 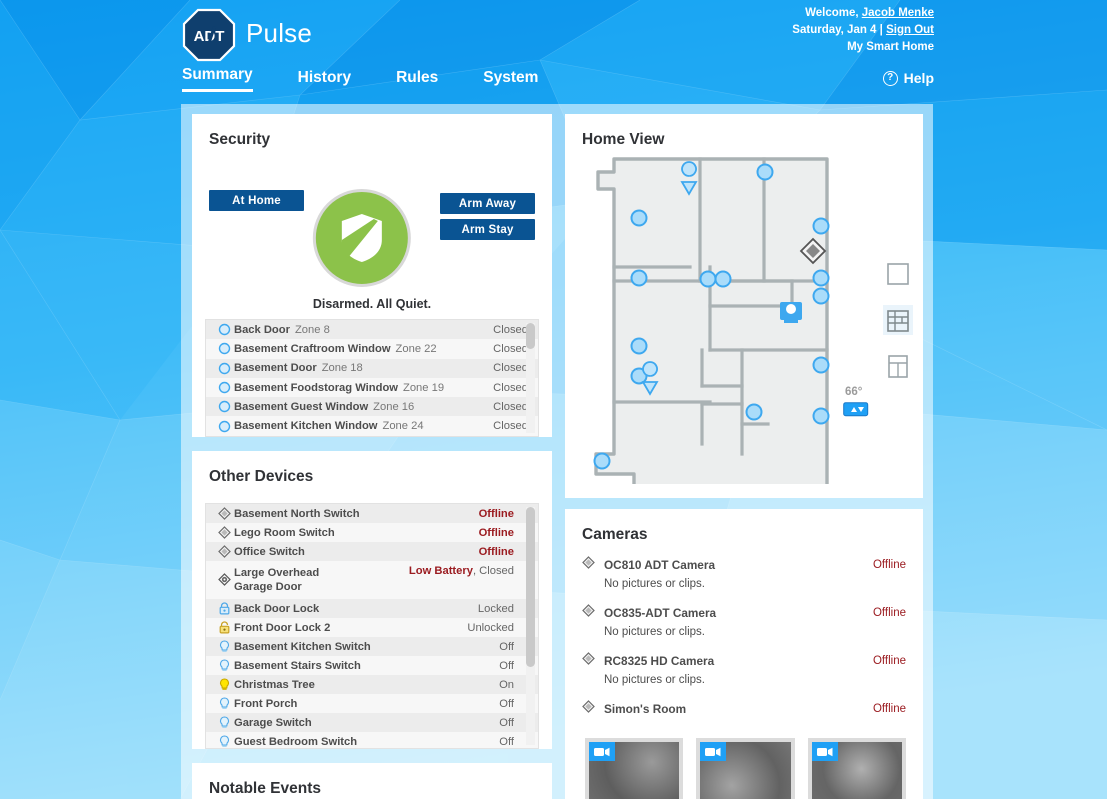 I want to click on svg-text: ADT, so click(x=209, y=36).